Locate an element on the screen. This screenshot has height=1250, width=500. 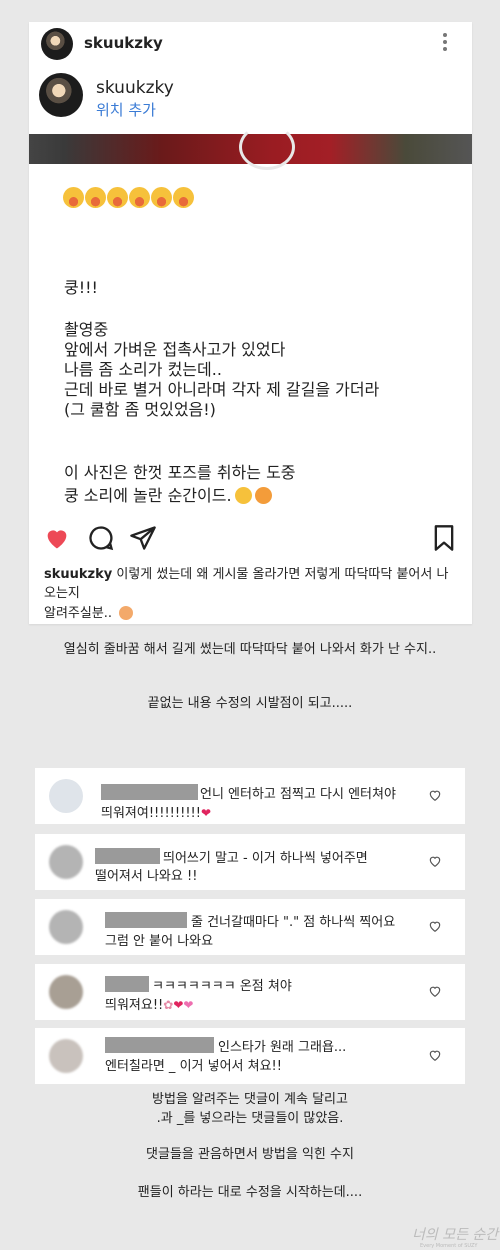
bookmark-icon is located at coordinates (444, 538).